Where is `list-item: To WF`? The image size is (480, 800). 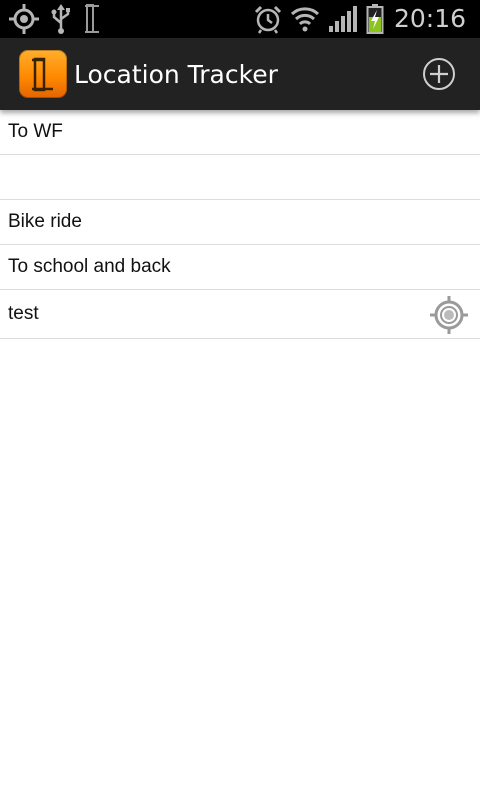
list-item: To WF is located at coordinates (240, 132).